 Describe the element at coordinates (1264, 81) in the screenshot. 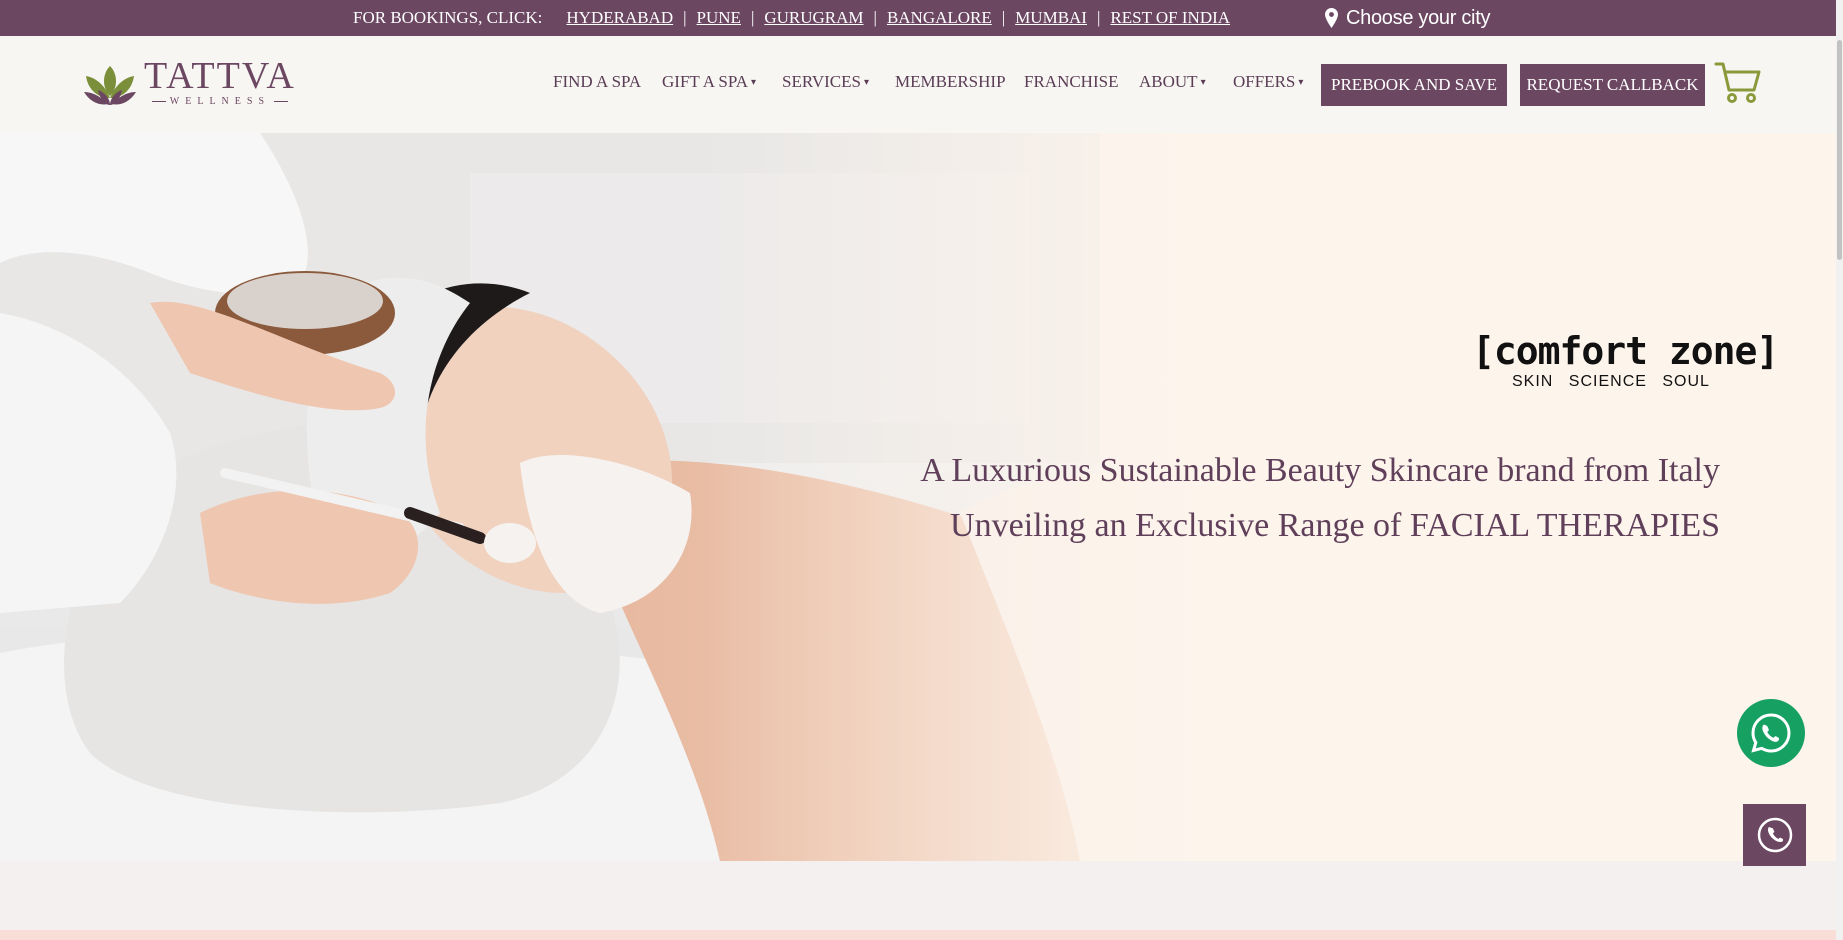

I see `nav-offers-label: OFFERS` at that location.